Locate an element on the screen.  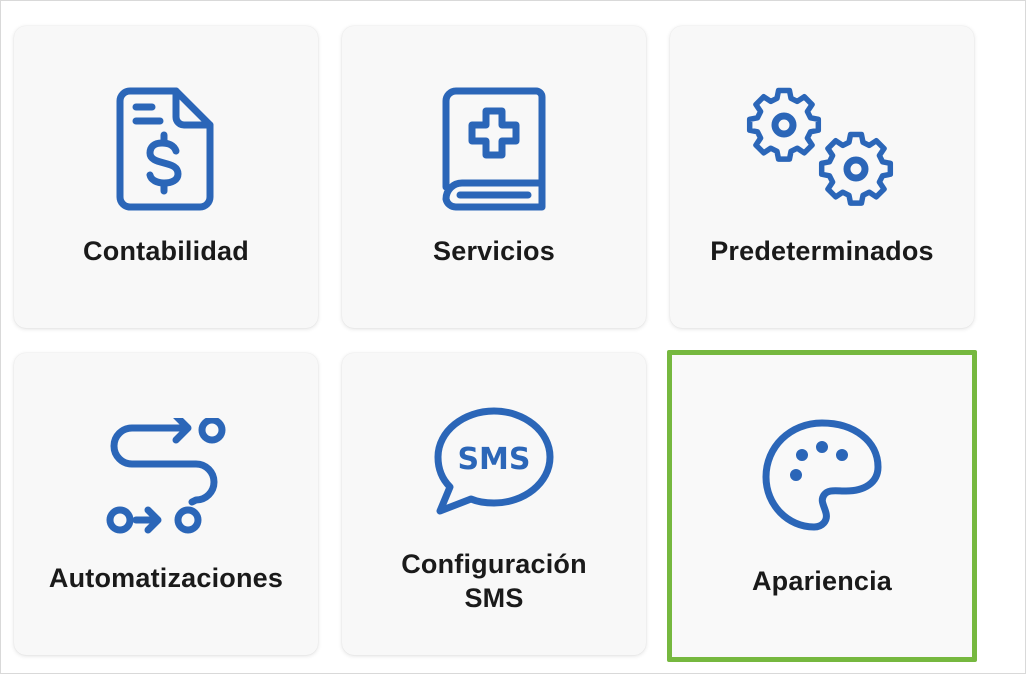
invoice-dollar-icon is located at coordinates (166, 149).